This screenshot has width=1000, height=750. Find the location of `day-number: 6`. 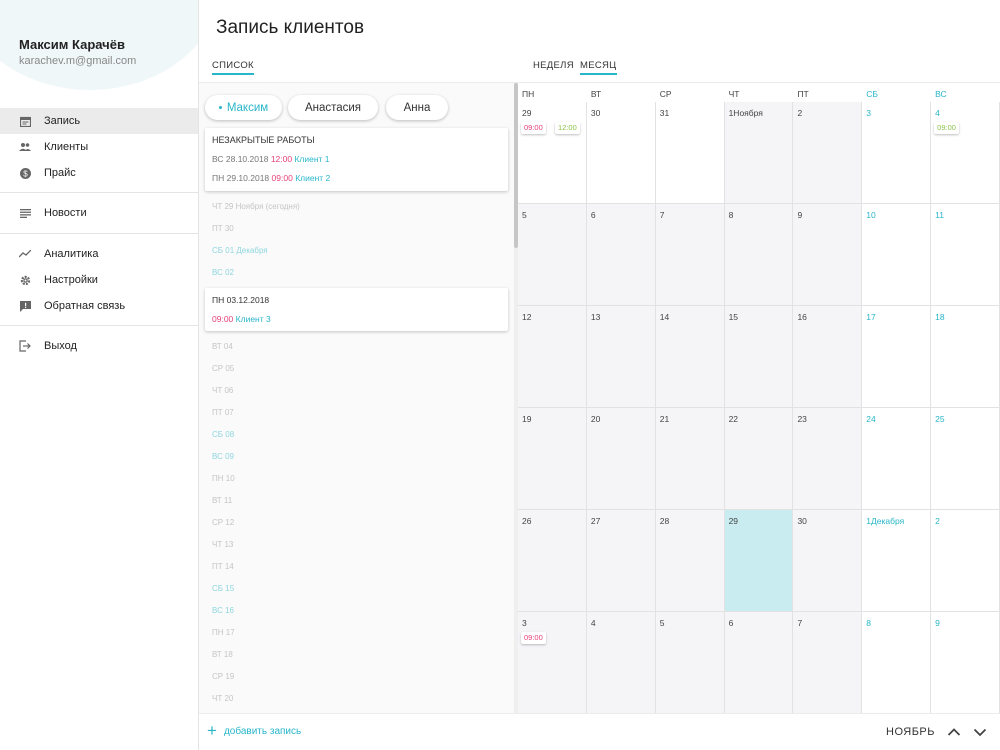

day-number: 6 is located at coordinates (731, 623).